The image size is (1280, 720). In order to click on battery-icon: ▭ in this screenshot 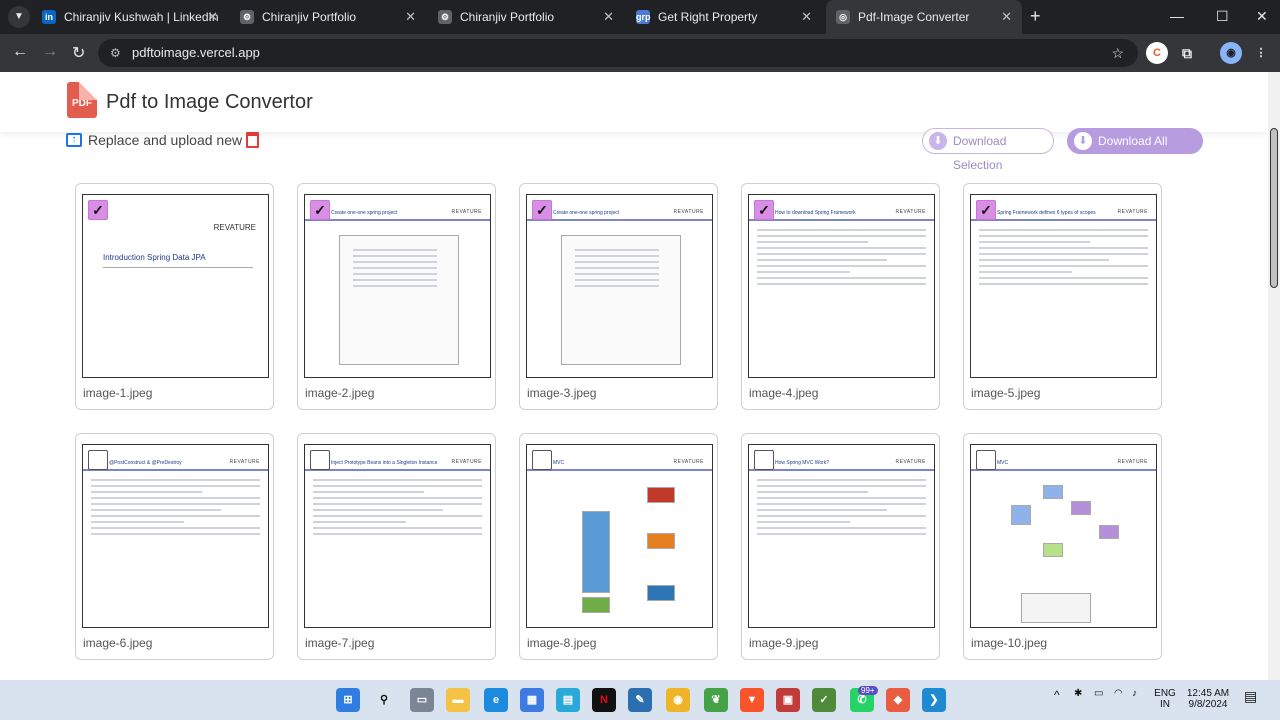, I will do `click(1098, 693)`.